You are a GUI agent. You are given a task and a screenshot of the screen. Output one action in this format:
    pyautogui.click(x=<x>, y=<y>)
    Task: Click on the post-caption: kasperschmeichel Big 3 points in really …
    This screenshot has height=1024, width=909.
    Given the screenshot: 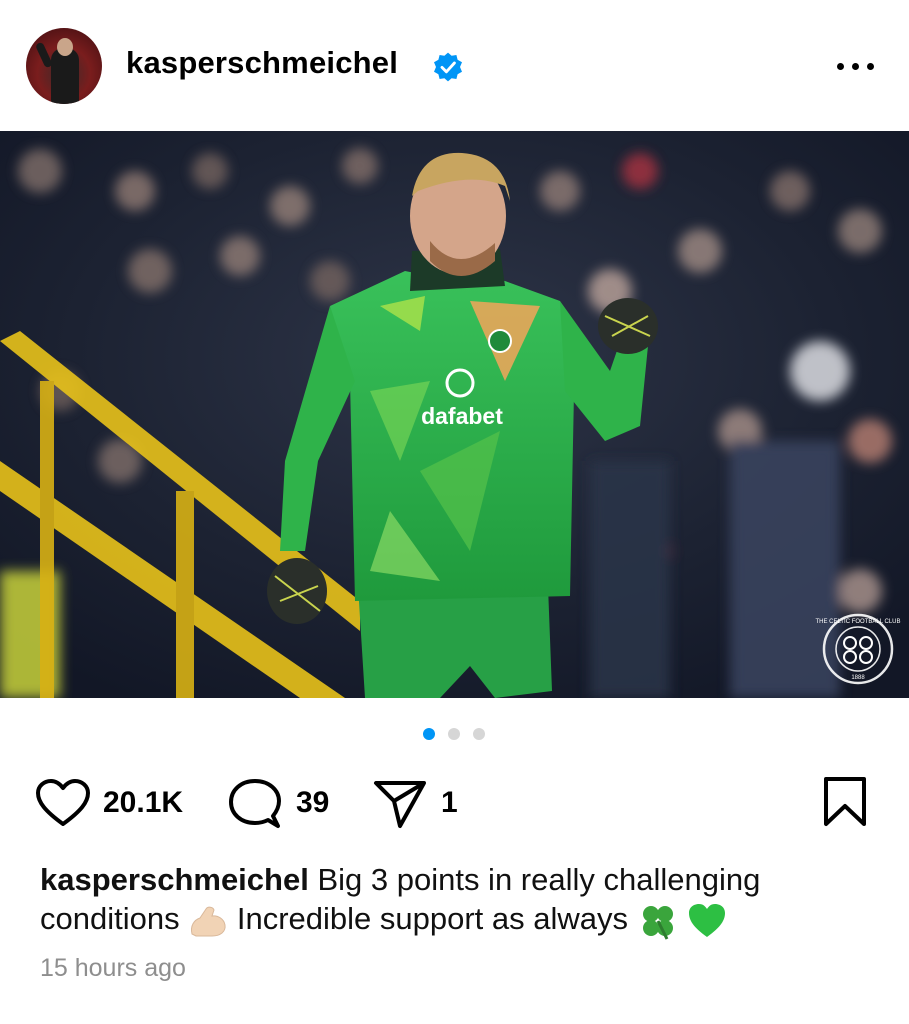 What is the action you would take?
    pyautogui.click(x=455, y=900)
    